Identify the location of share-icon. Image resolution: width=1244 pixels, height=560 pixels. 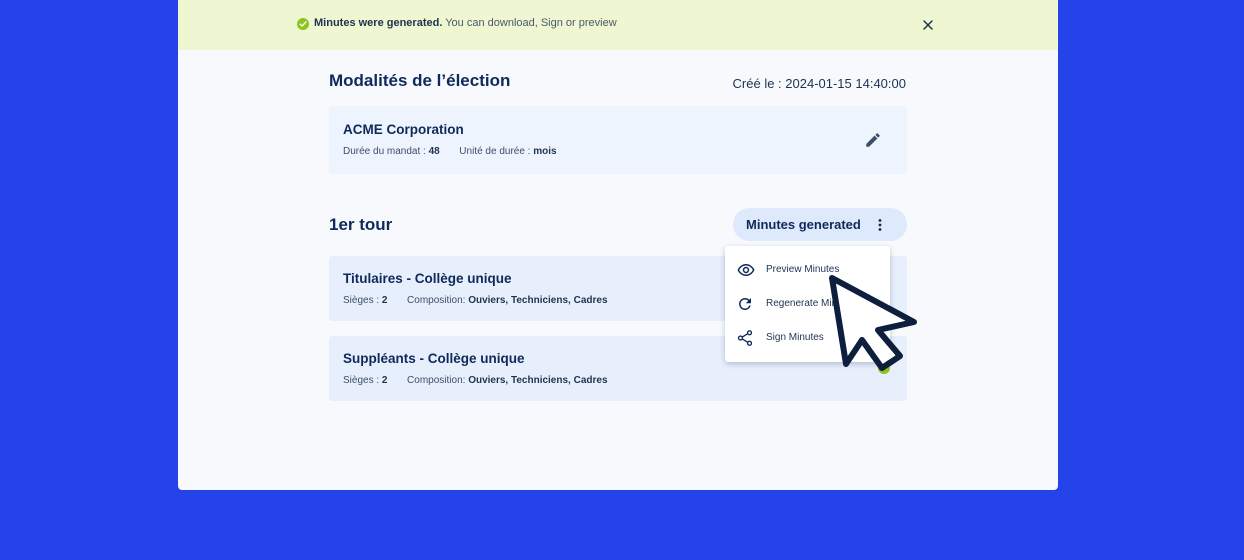
(745, 338).